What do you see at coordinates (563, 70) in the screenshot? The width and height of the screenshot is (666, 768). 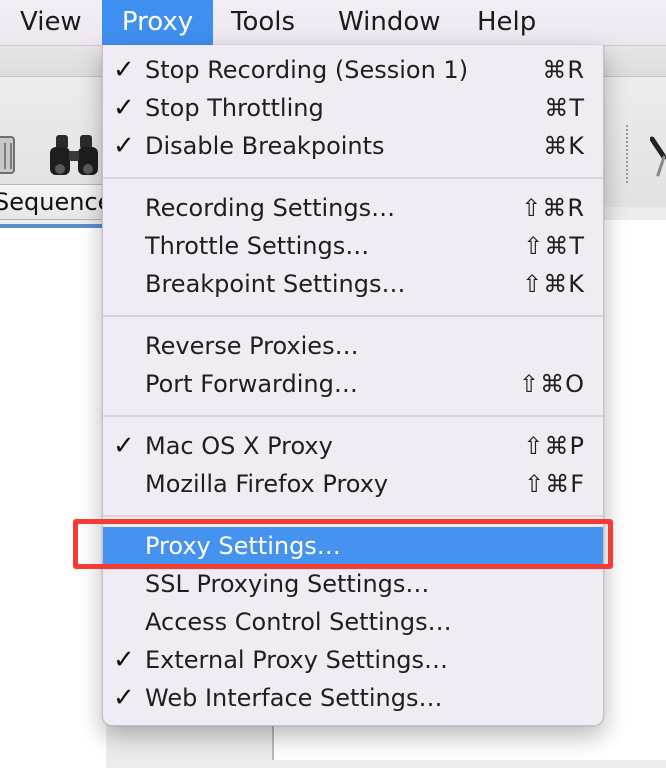 I see `menu-item-shortcut: ⌘R` at bounding box center [563, 70].